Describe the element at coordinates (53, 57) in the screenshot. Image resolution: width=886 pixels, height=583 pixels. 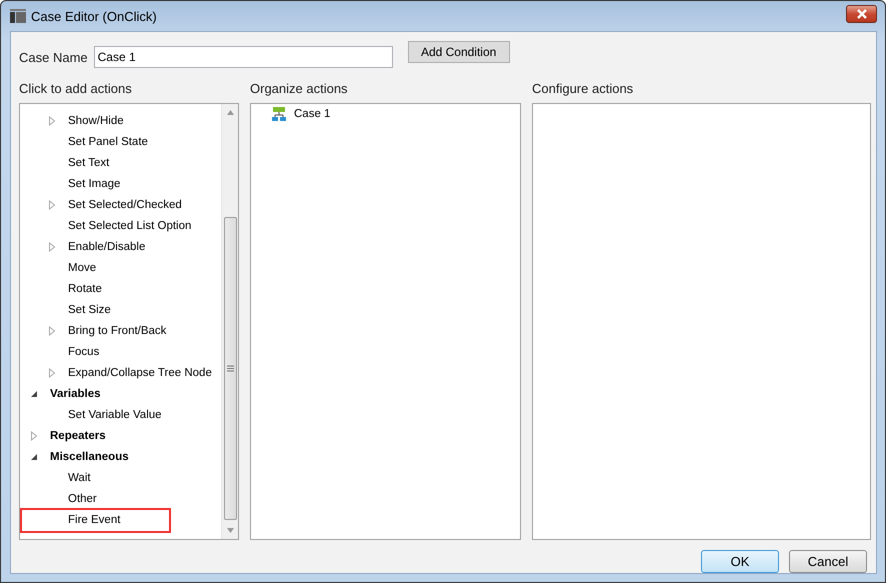
I see `case-name-label: Case Name` at that location.